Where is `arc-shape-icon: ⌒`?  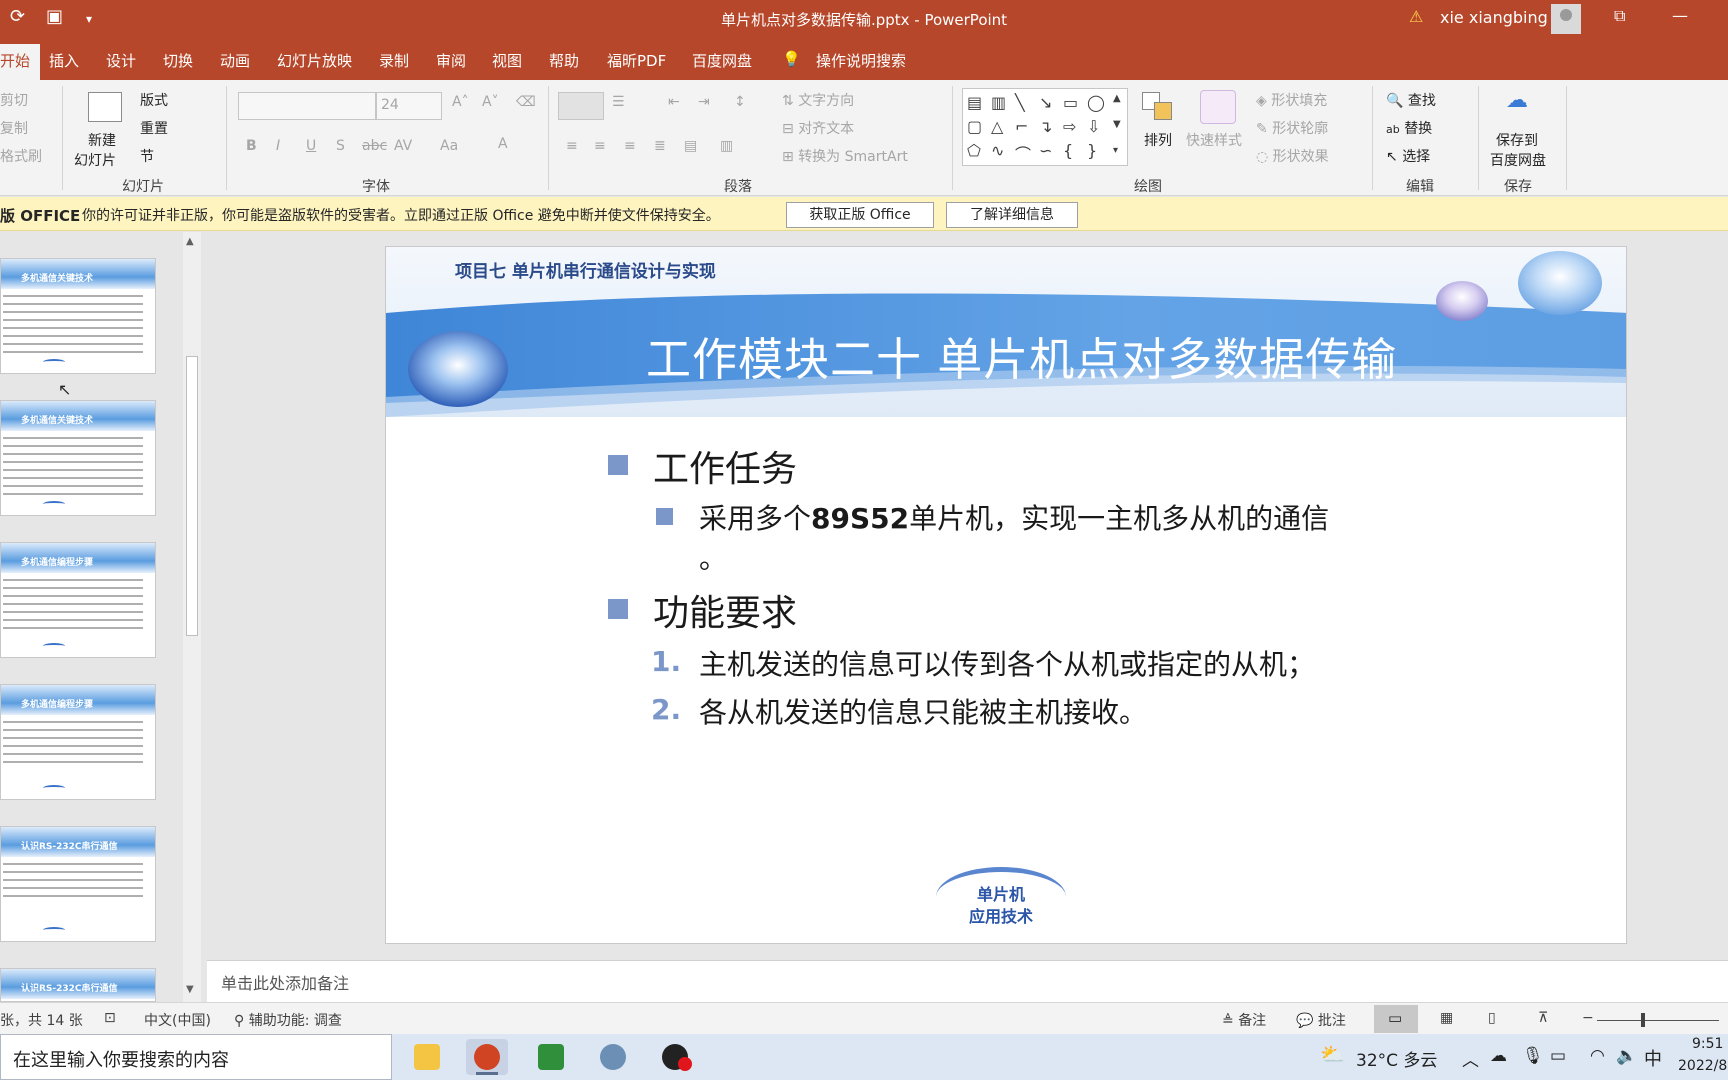 arc-shape-icon: ⌒ is located at coordinates (1023, 153).